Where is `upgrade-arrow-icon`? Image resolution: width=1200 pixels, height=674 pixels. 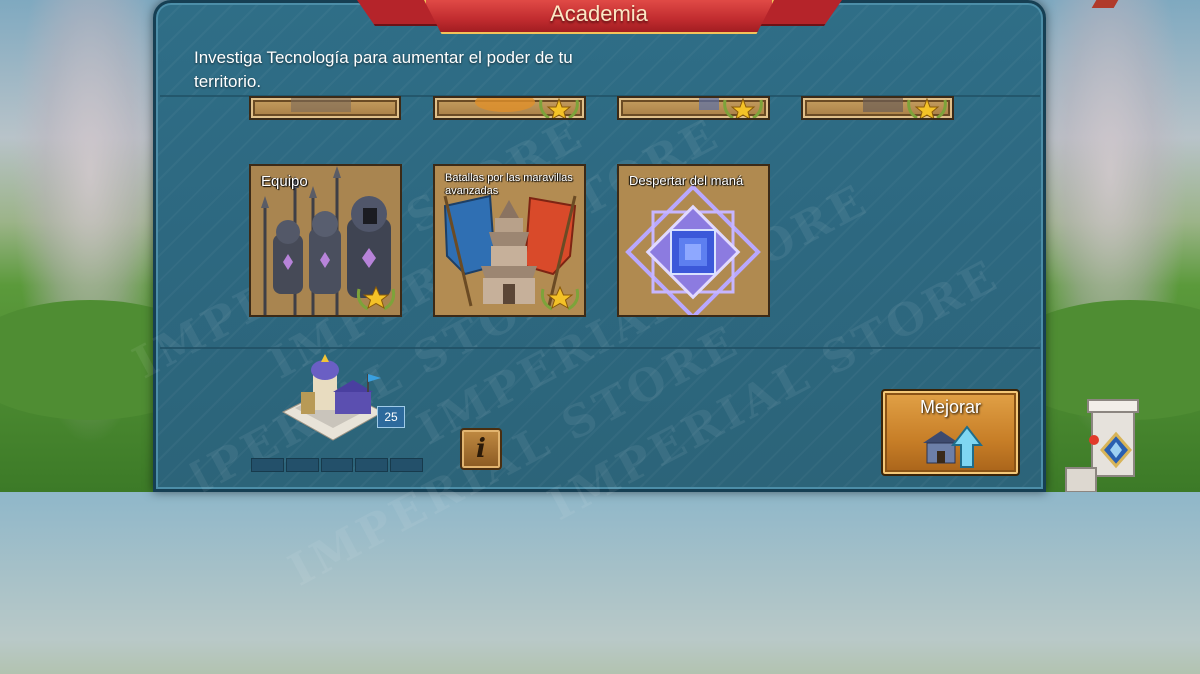 upgrade-arrow-icon is located at coordinates (953, 446).